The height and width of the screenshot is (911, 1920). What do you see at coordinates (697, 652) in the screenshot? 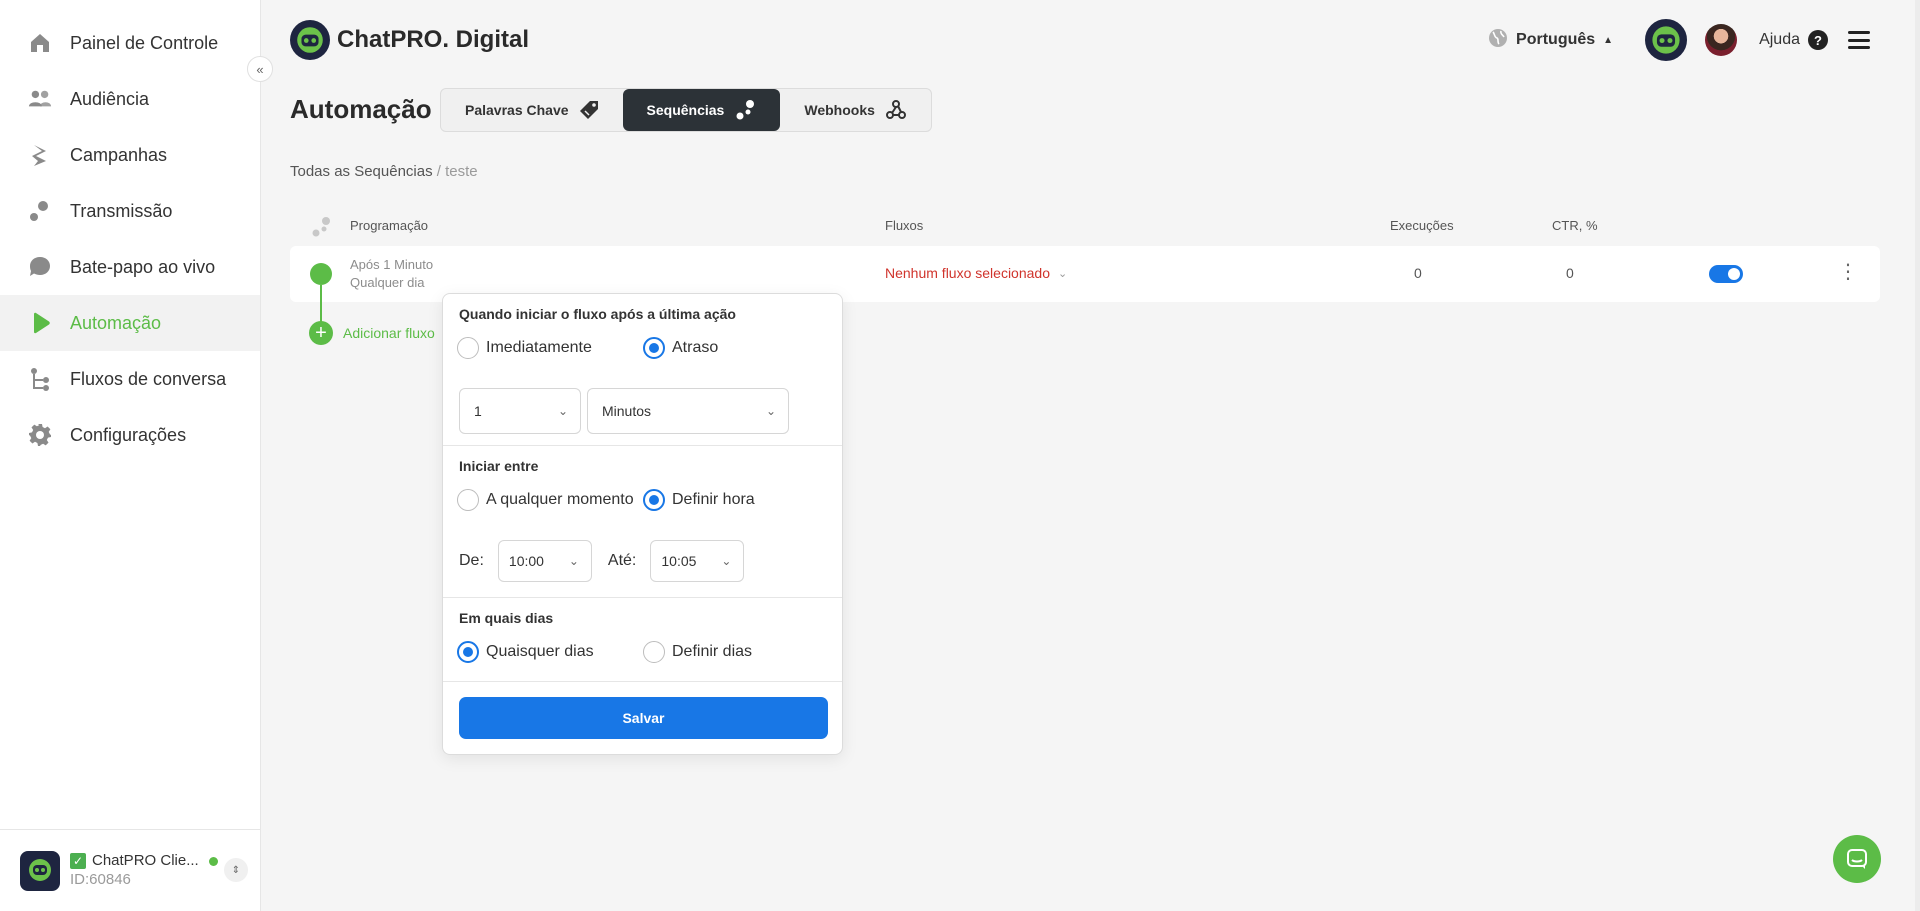
I see `radio-set-days: Definir dias` at bounding box center [697, 652].